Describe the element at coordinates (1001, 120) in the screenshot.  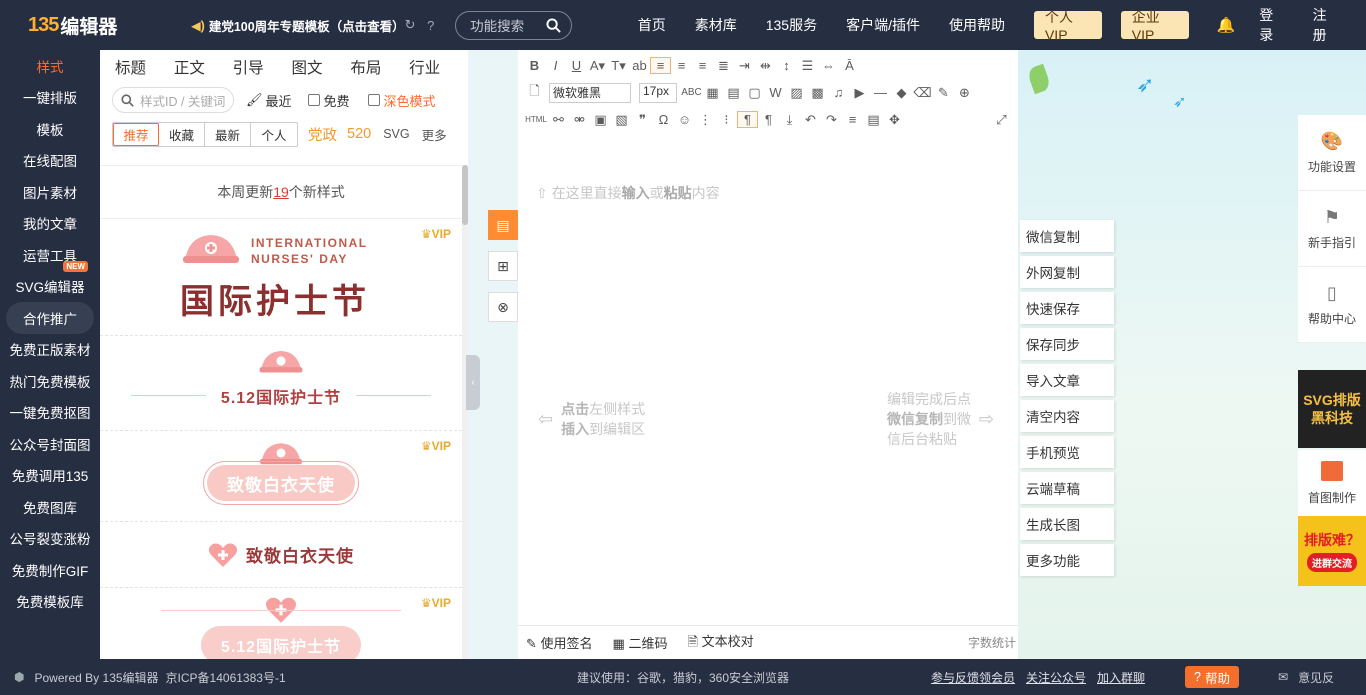
I see `expand-icon: ⤢` at that location.